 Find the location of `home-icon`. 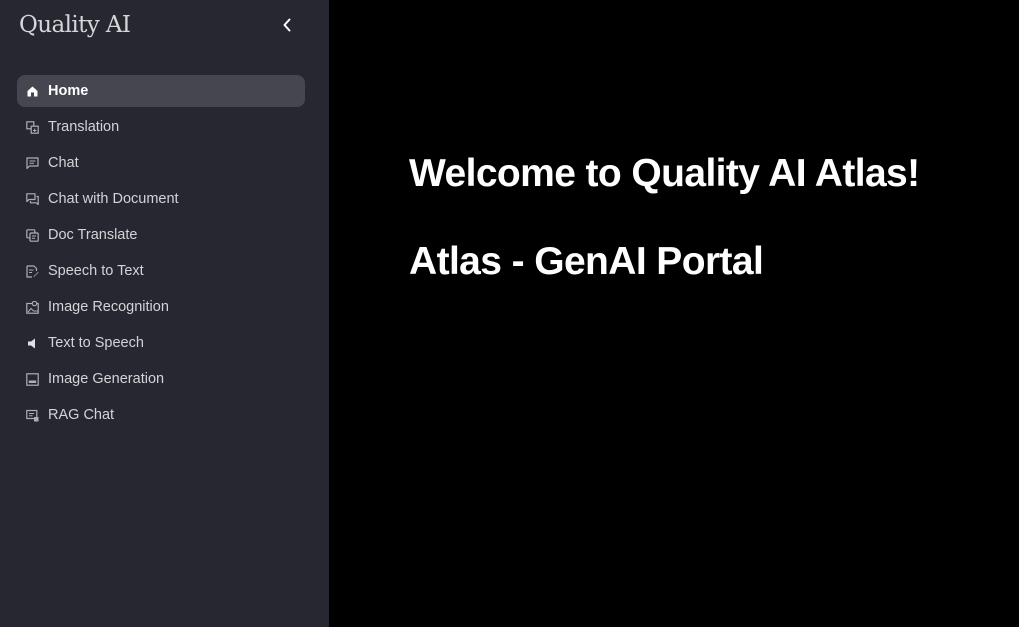

home-icon is located at coordinates (32, 91).